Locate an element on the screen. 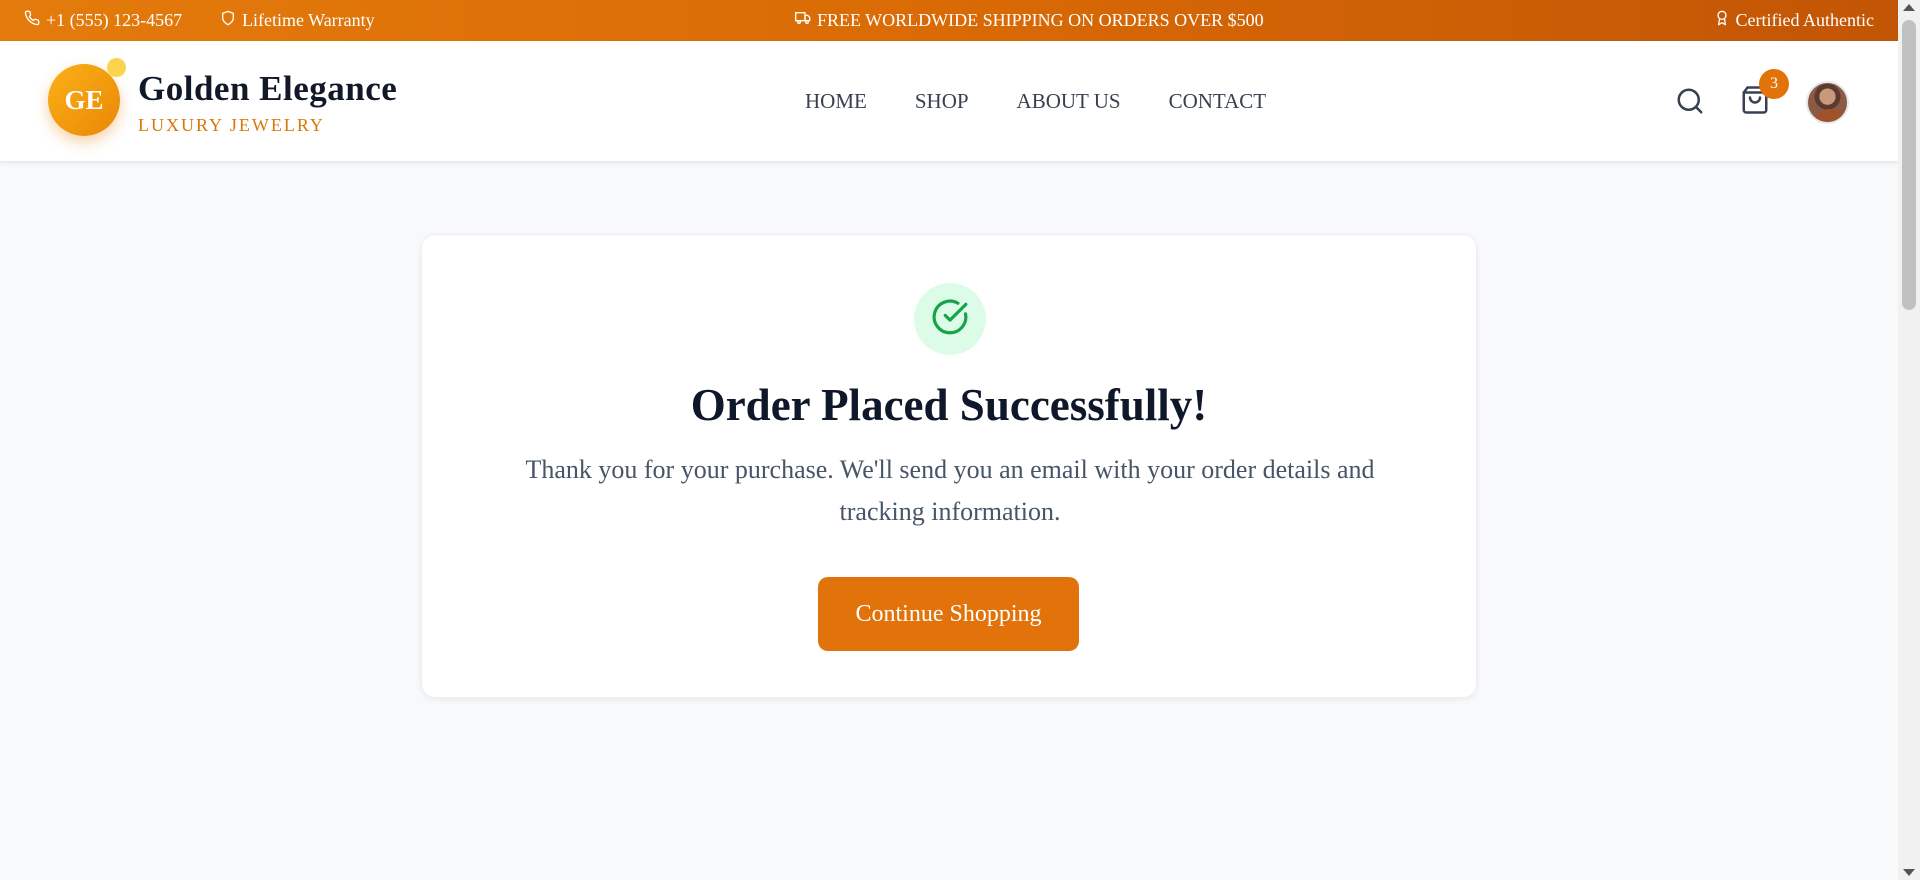  phone-icon is located at coordinates (32, 20).